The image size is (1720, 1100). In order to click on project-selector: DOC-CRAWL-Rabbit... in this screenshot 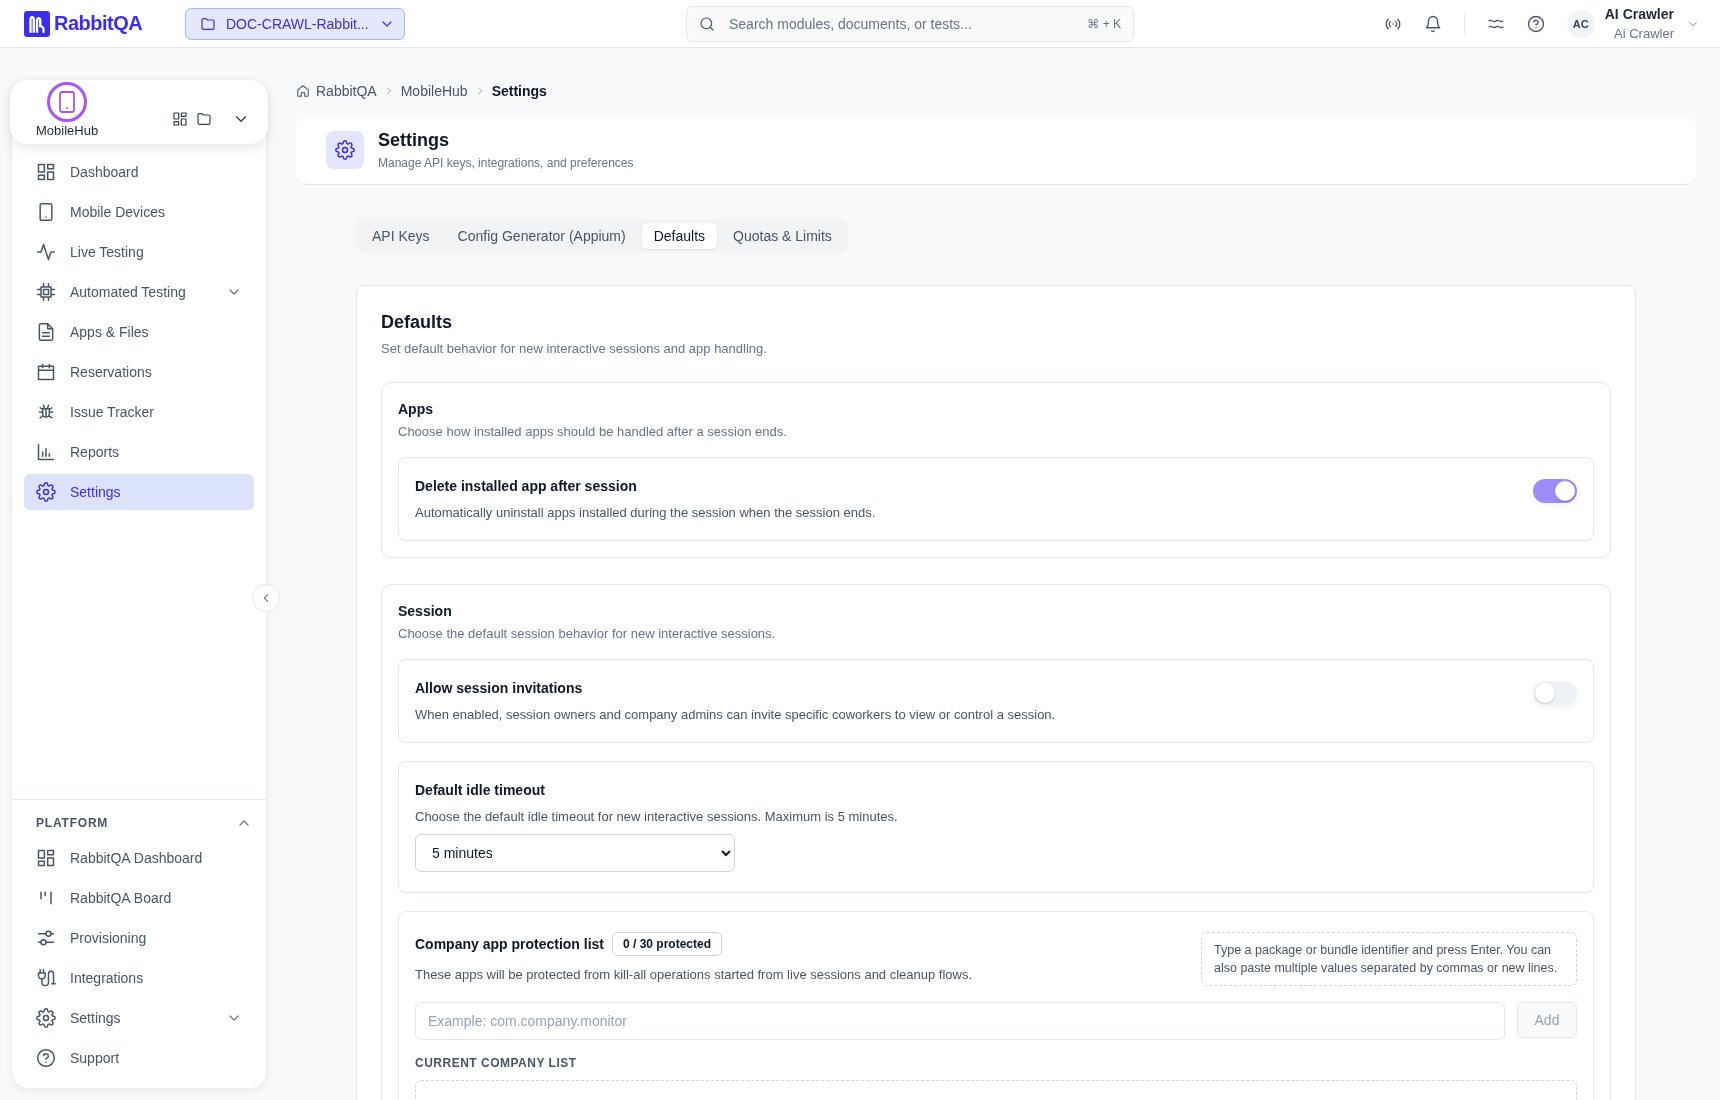, I will do `click(295, 23)`.